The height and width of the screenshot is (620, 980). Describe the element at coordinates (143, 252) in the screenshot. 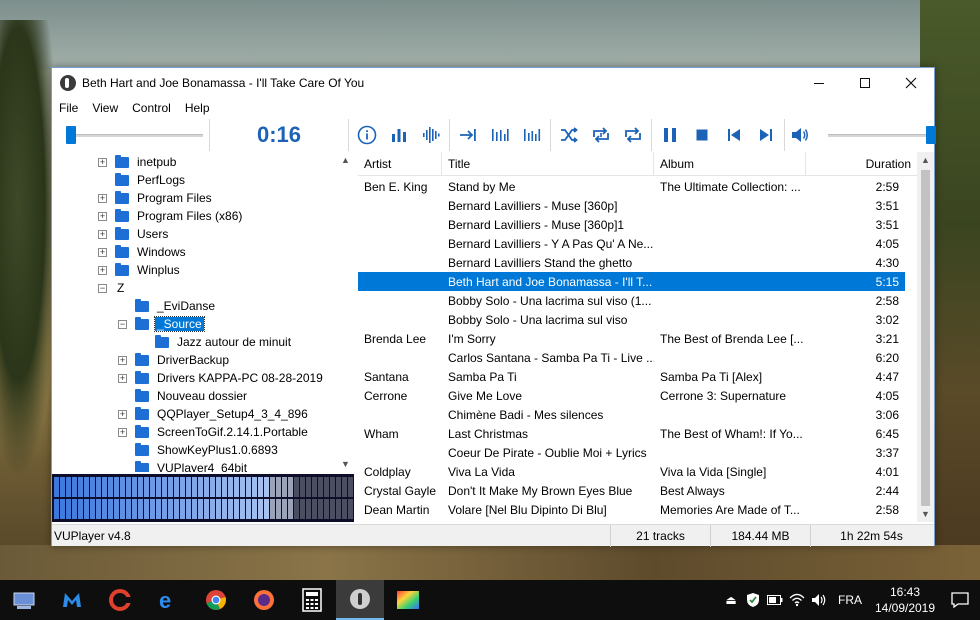

I see `tree-item: + Windows` at that location.